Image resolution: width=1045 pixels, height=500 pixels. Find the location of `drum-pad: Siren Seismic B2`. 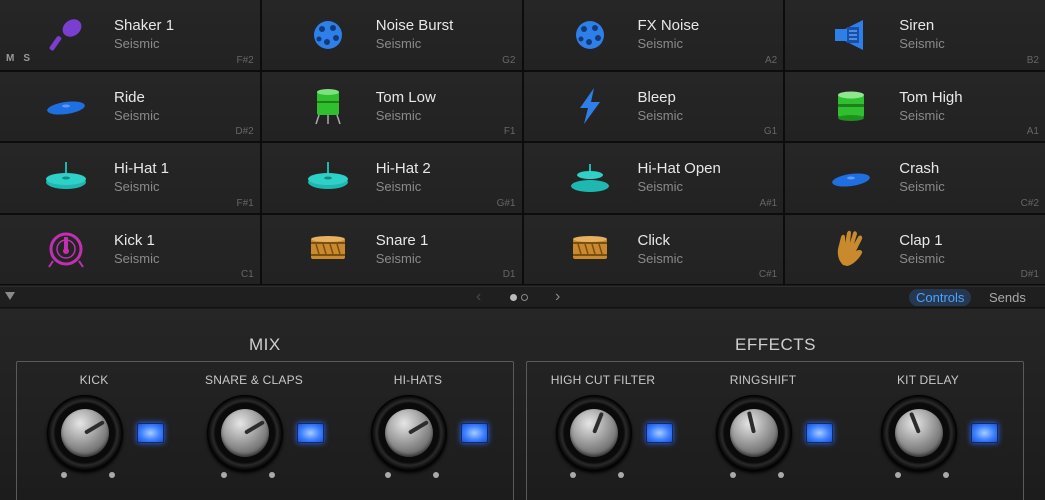

drum-pad: Siren Seismic B2 is located at coordinates (915, 35).